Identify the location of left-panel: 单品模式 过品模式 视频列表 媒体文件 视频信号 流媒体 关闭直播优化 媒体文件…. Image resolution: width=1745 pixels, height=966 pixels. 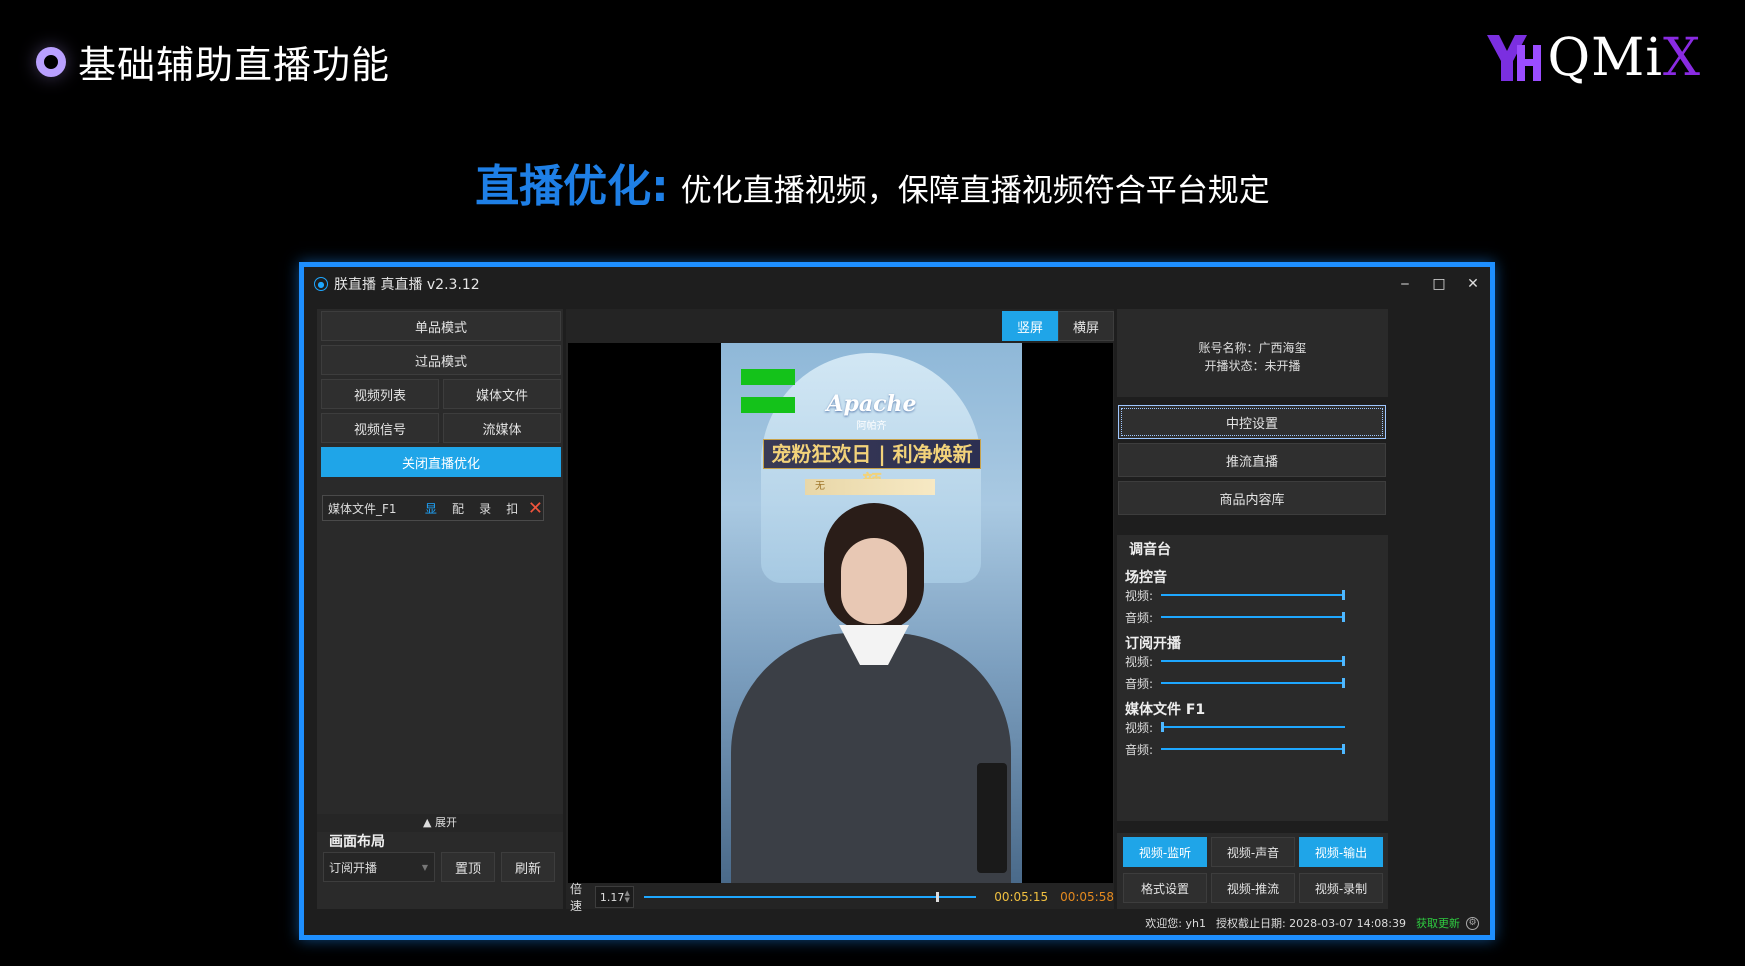
(440, 609).